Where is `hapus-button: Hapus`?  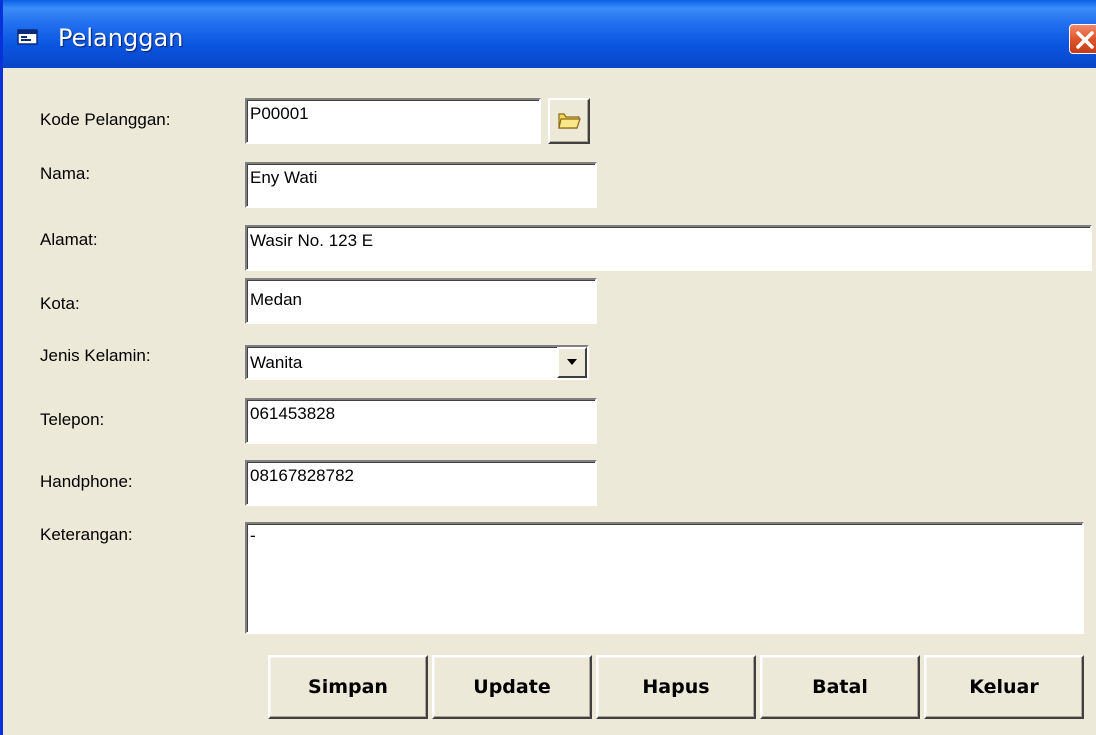 hapus-button: Hapus is located at coordinates (676, 687).